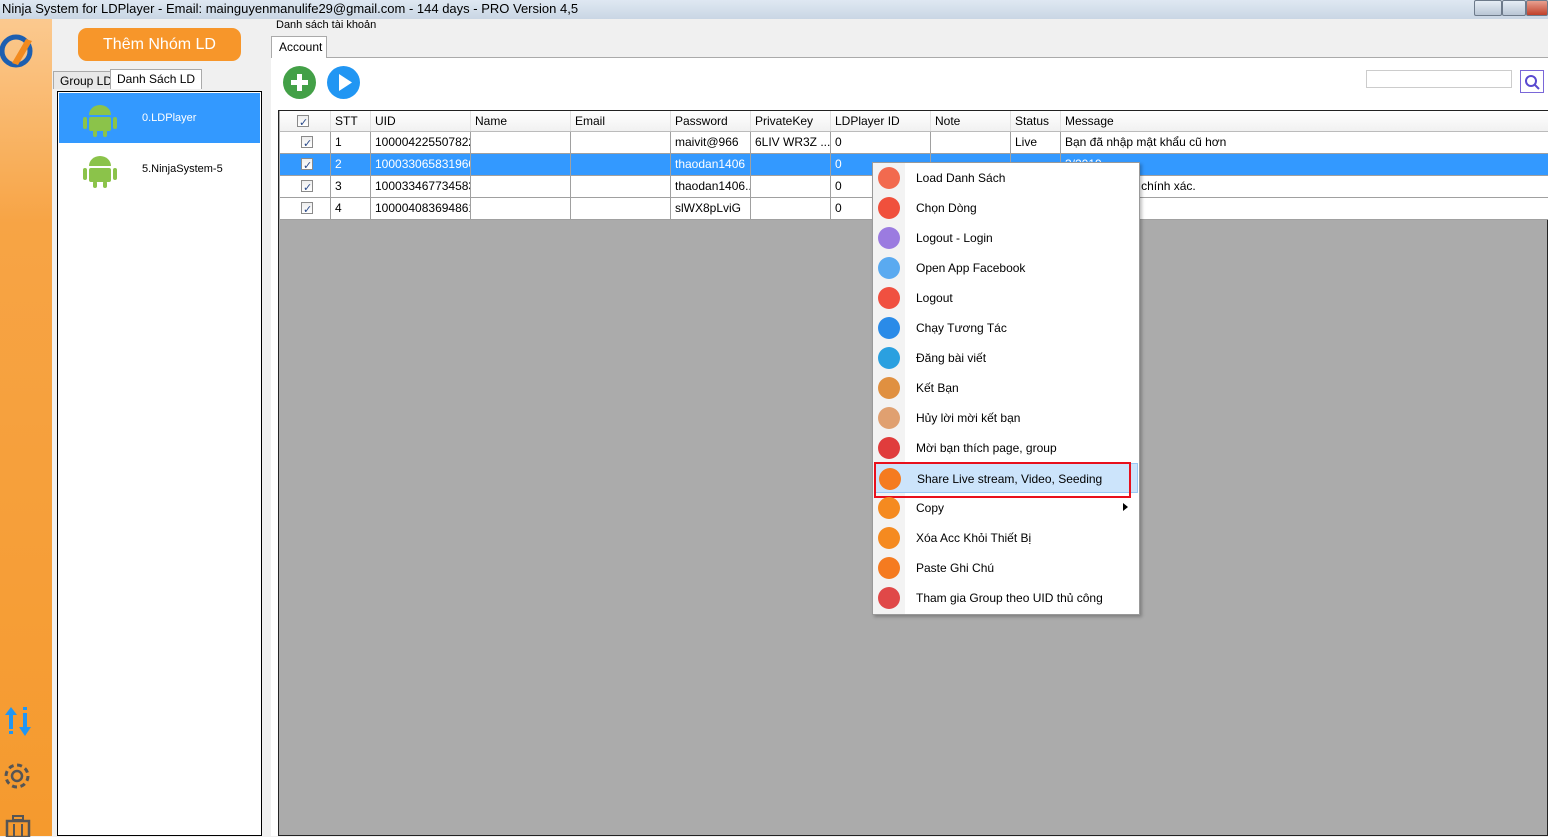  I want to click on menu-item-label: Chọn Dòng, so click(946, 208).